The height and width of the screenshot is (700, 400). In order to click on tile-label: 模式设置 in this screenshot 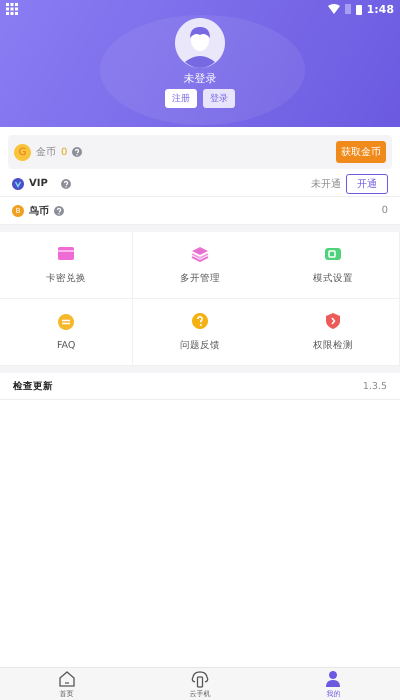, I will do `click(332, 278)`.